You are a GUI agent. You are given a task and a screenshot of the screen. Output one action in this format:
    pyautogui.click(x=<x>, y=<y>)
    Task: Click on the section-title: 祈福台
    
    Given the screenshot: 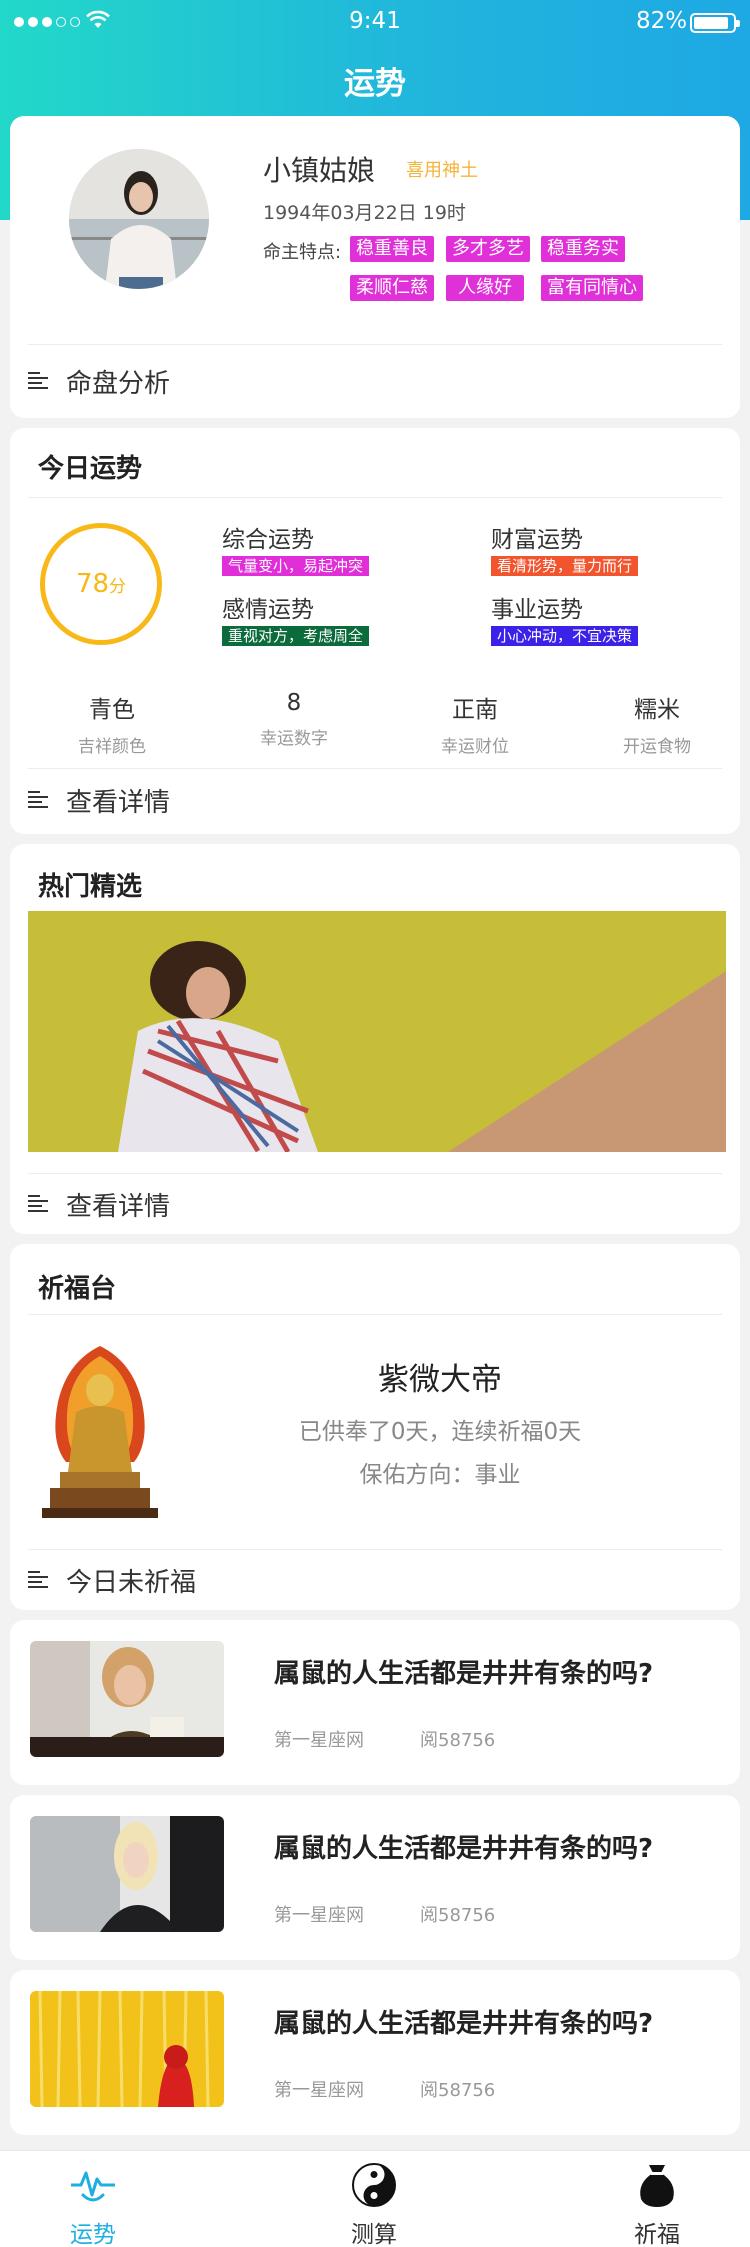 What is the action you would take?
    pyautogui.click(x=77, y=1289)
    